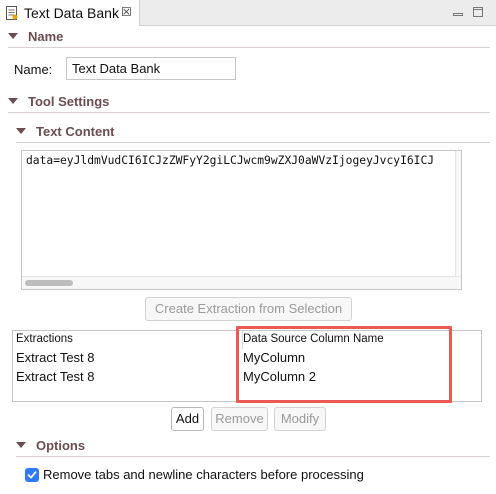 The width and height of the screenshot is (496, 494). What do you see at coordinates (458, 12) in the screenshot?
I see `minimize-icon` at bounding box center [458, 12].